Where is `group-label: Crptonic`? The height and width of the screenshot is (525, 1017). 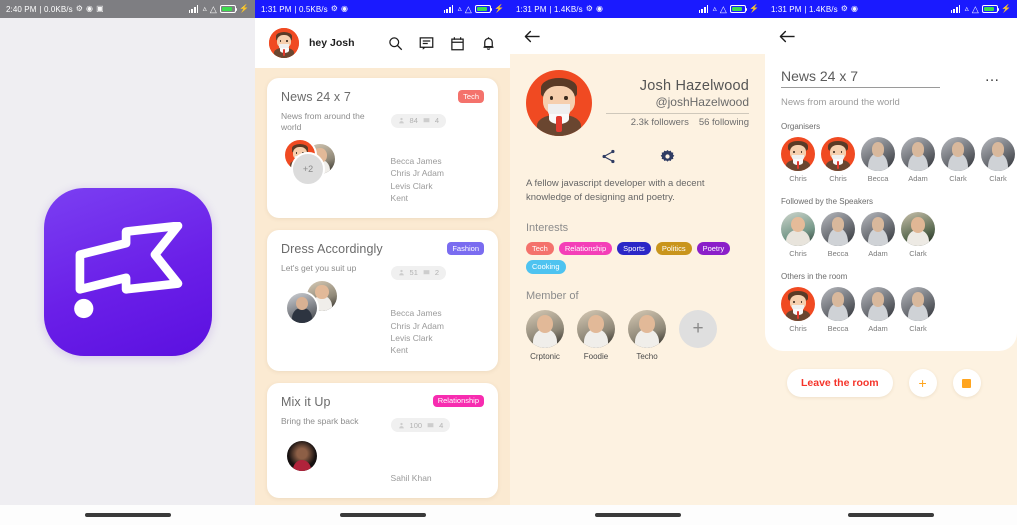
group-label: Crptonic is located at coordinates (545, 356).